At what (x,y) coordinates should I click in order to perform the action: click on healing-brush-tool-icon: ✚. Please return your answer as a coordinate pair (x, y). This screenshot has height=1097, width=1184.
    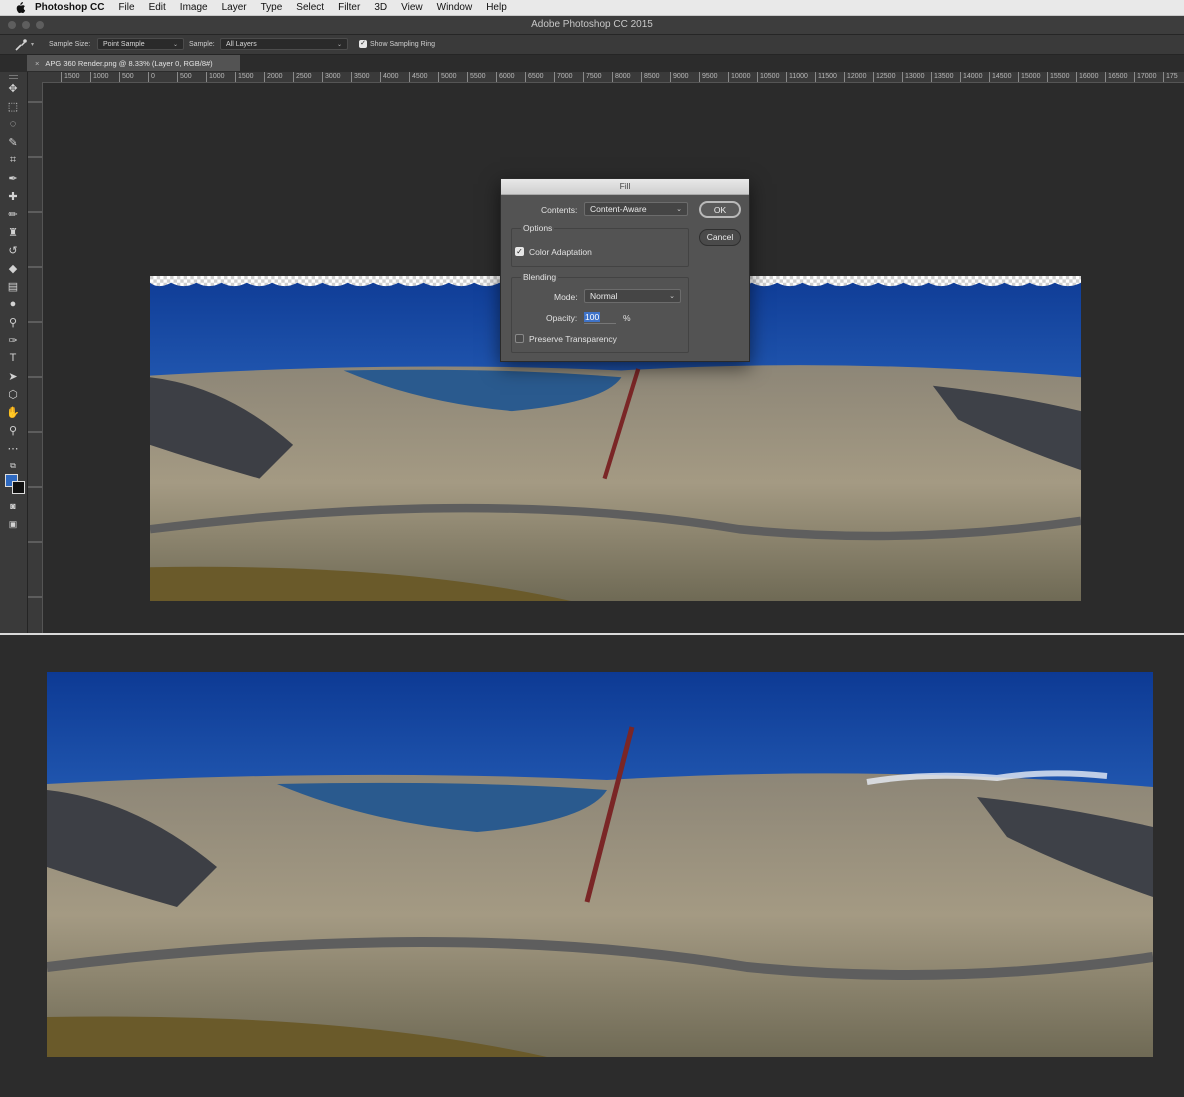
    Looking at the image, I should click on (13, 196).